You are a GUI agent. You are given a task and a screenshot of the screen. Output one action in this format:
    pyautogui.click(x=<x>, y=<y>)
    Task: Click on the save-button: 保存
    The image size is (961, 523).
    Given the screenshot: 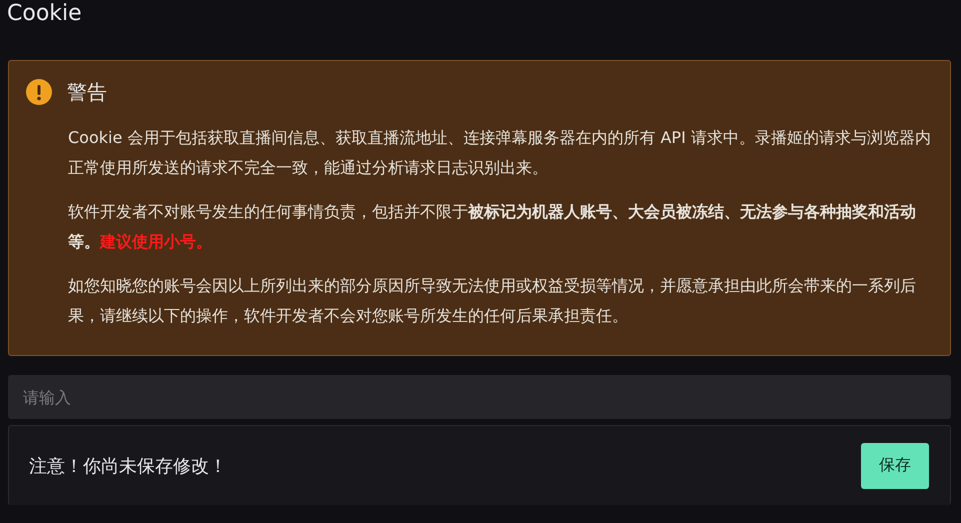 What is the action you would take?
    pyautogui.click(x=895, y=465)
    